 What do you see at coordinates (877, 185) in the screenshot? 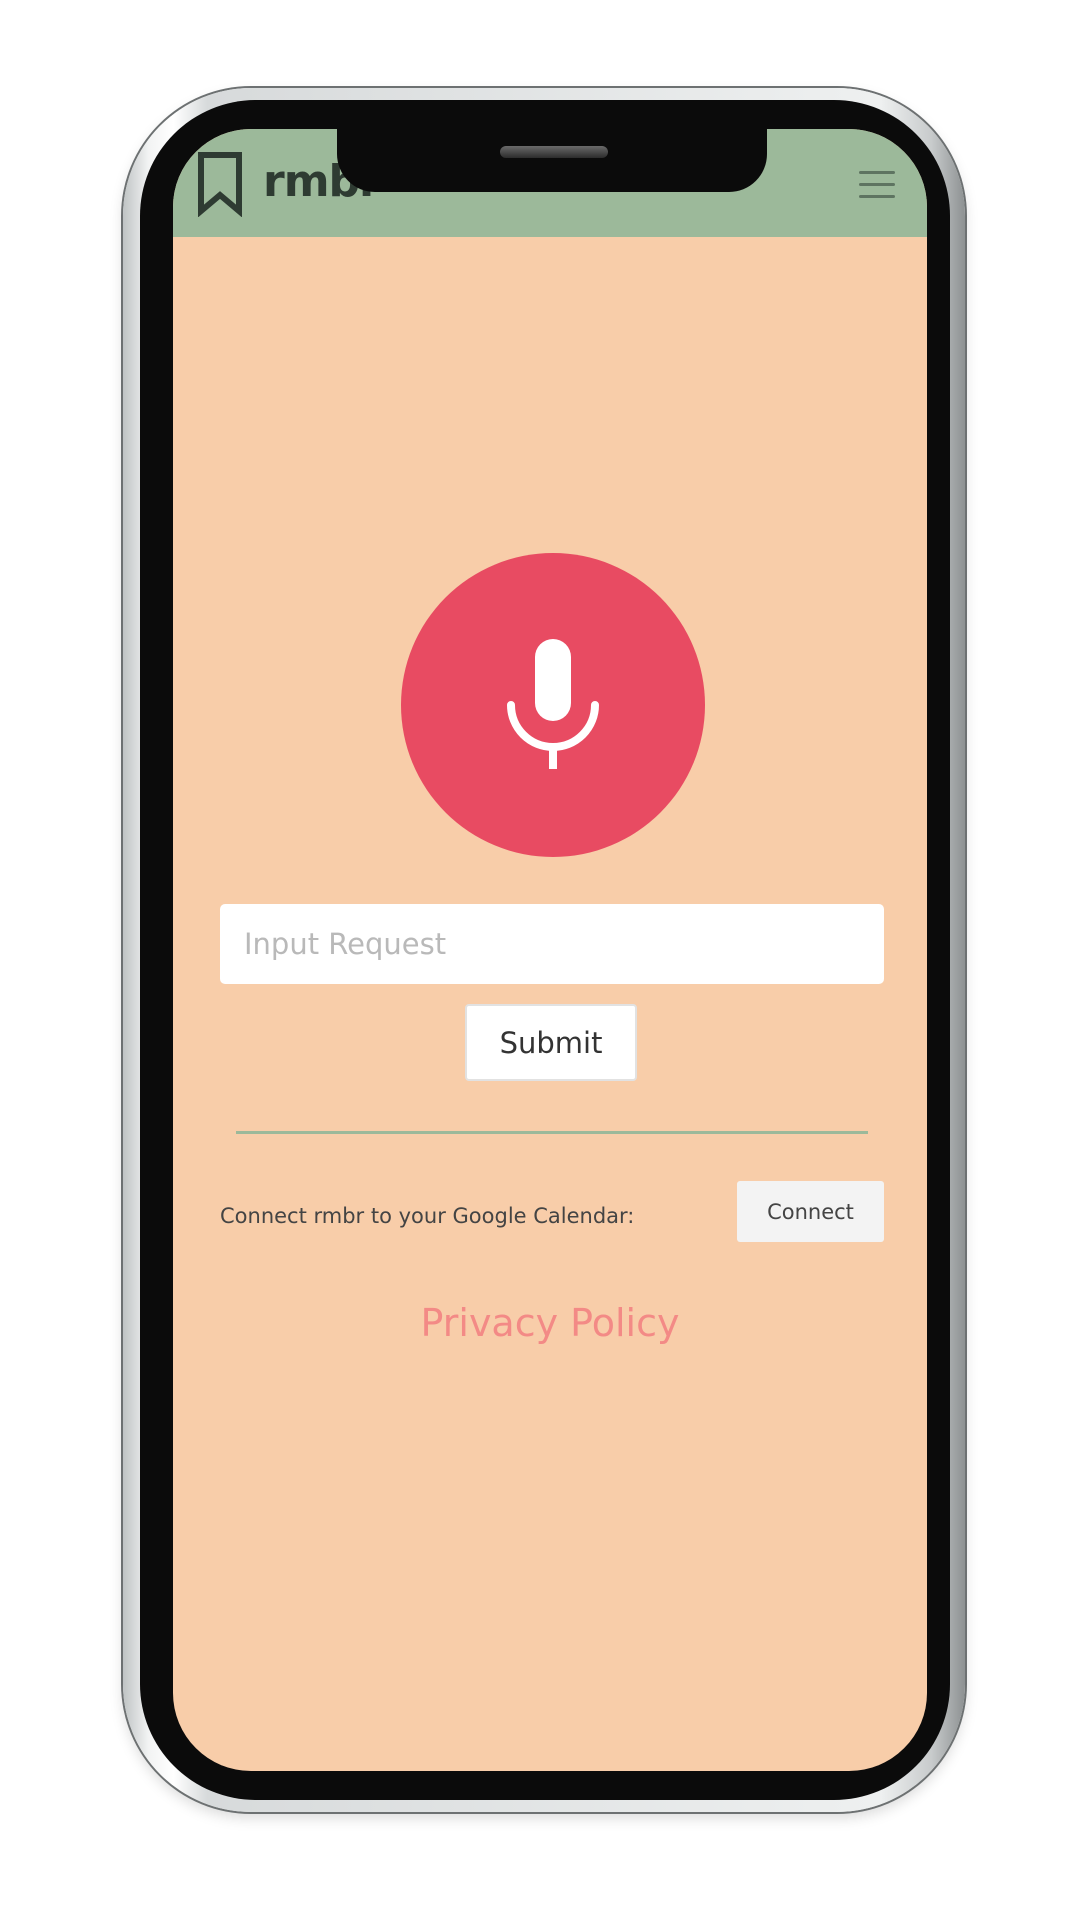
I see `hamburger-menu-icon` at bounding box center [877, 185].